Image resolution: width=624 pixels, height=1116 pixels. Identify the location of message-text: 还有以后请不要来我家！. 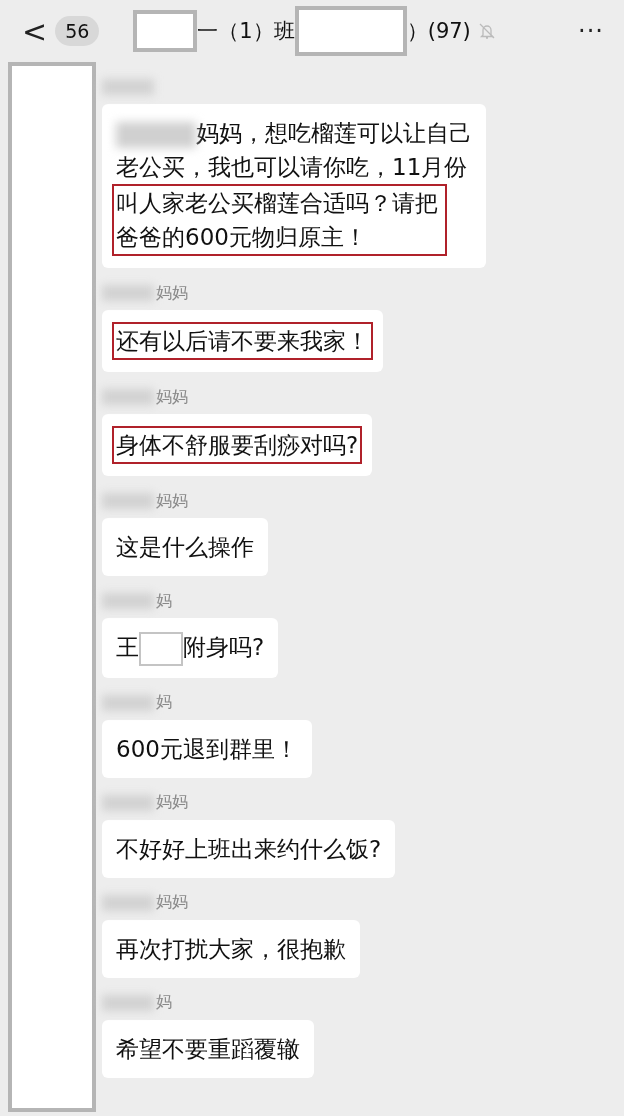
(242, 341).